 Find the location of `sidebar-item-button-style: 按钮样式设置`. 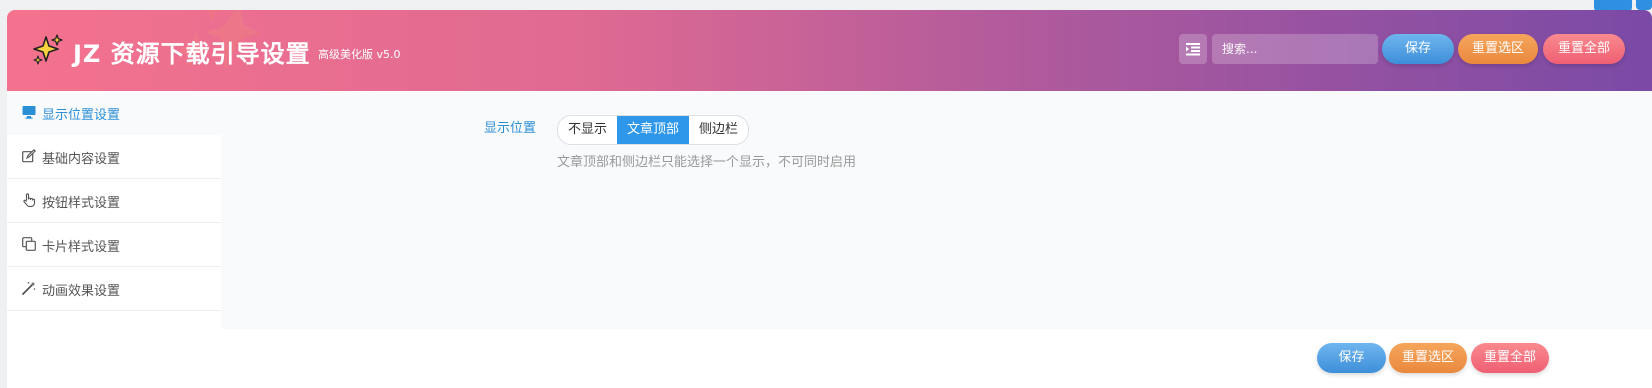

sidebar-item-button-style: 按钮样式设置 is located at coordinates (114, 201).